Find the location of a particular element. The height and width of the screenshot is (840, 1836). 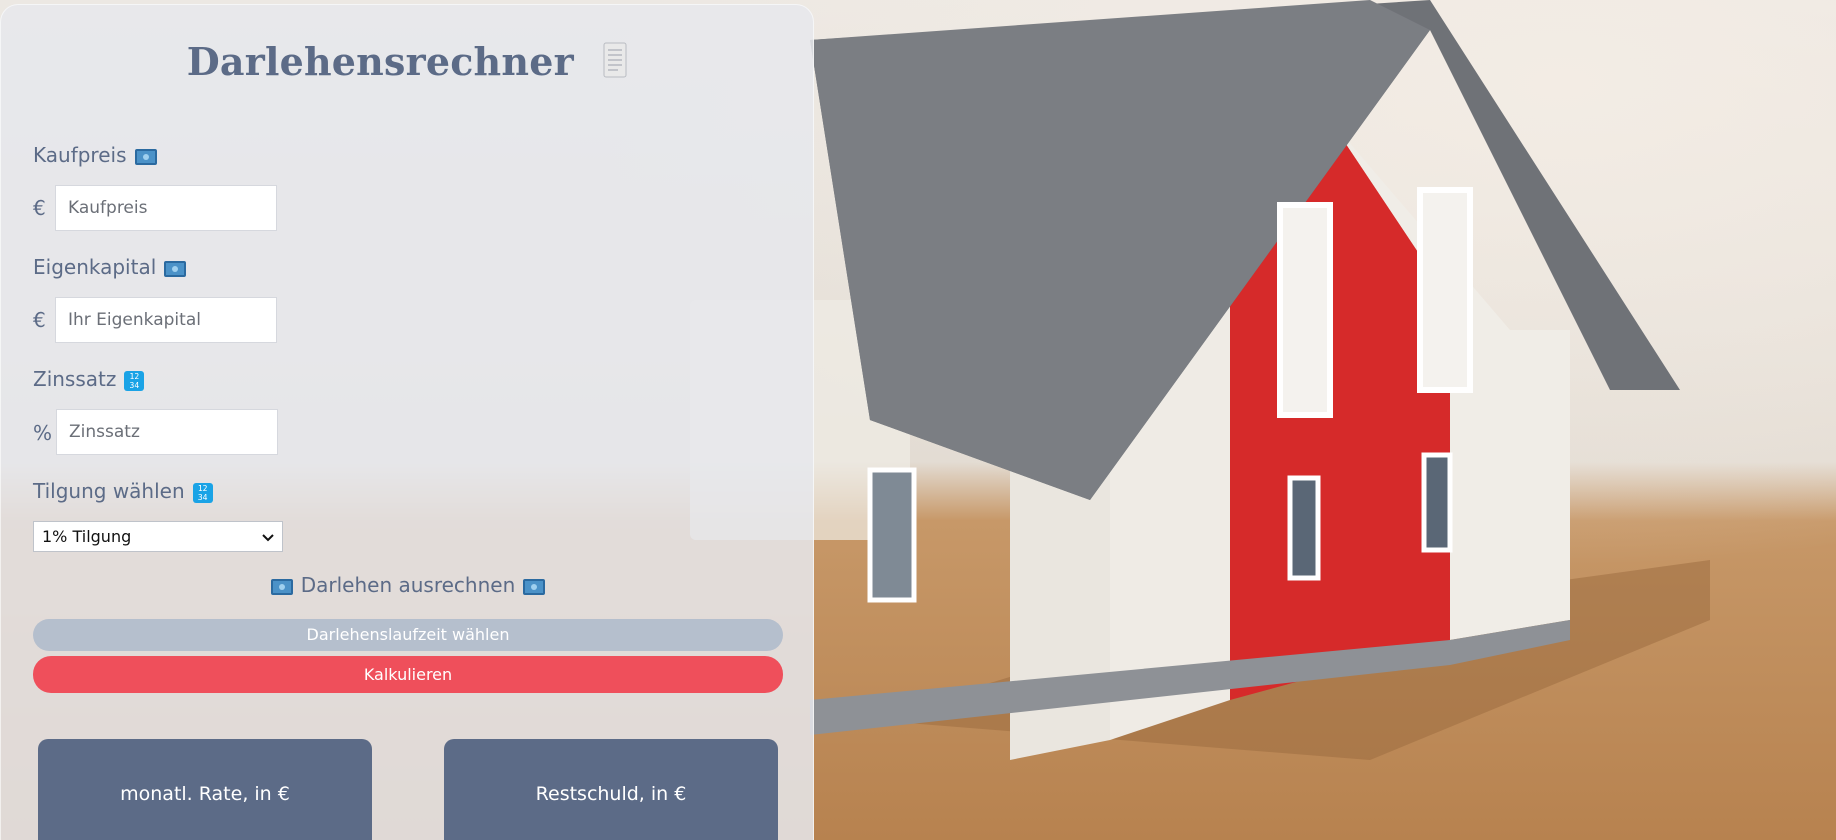

purchase-price-label-text: Kaufpreis is located at coordinates (80, 155).